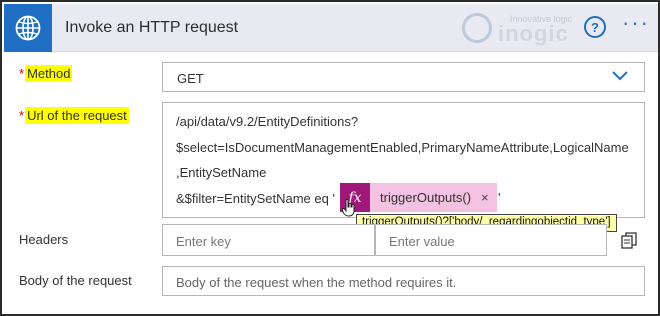 The image size is (660, 316). What do you see at coordinates (477, 28) in the screenshot?
I see `logo-mark-icon` at bounding box center [477, 28].